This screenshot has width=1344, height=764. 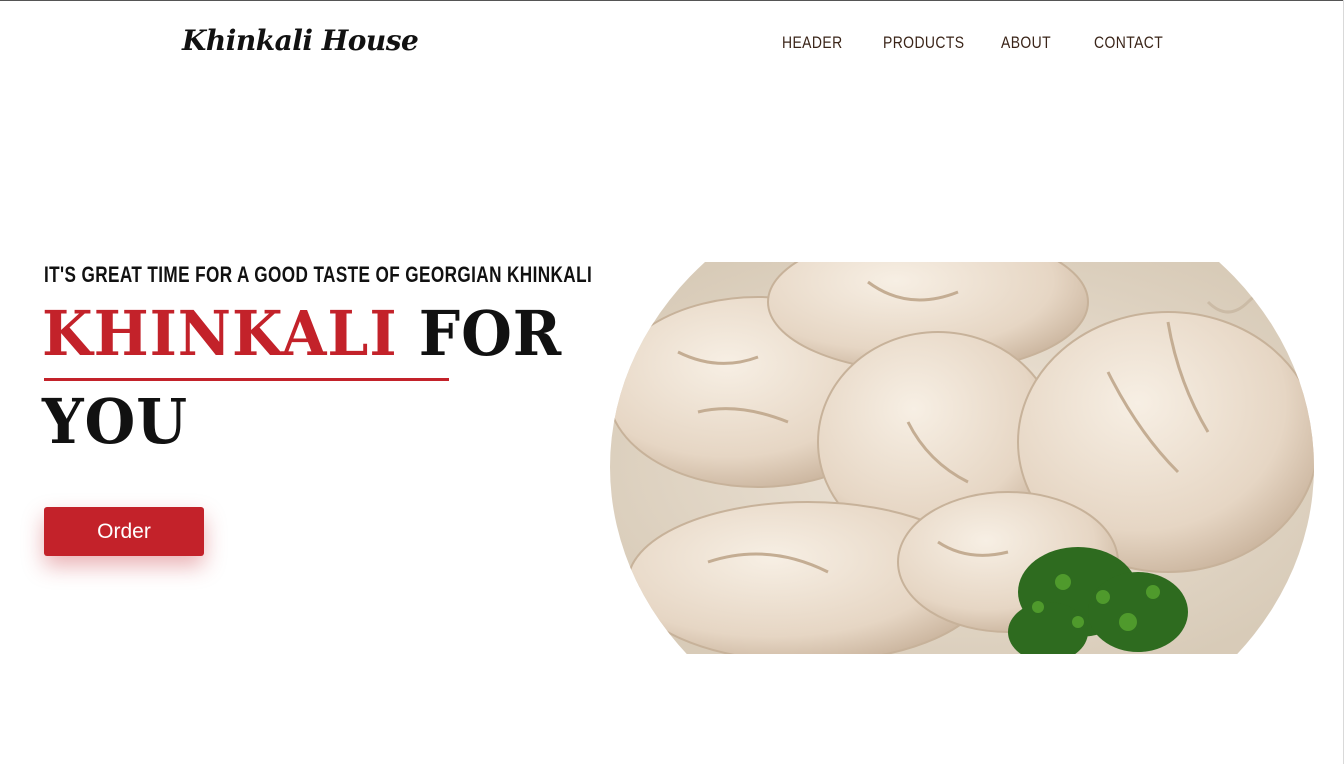 I want to click on nav-link-products: PRODUCTS, so click(x=924, y=43).